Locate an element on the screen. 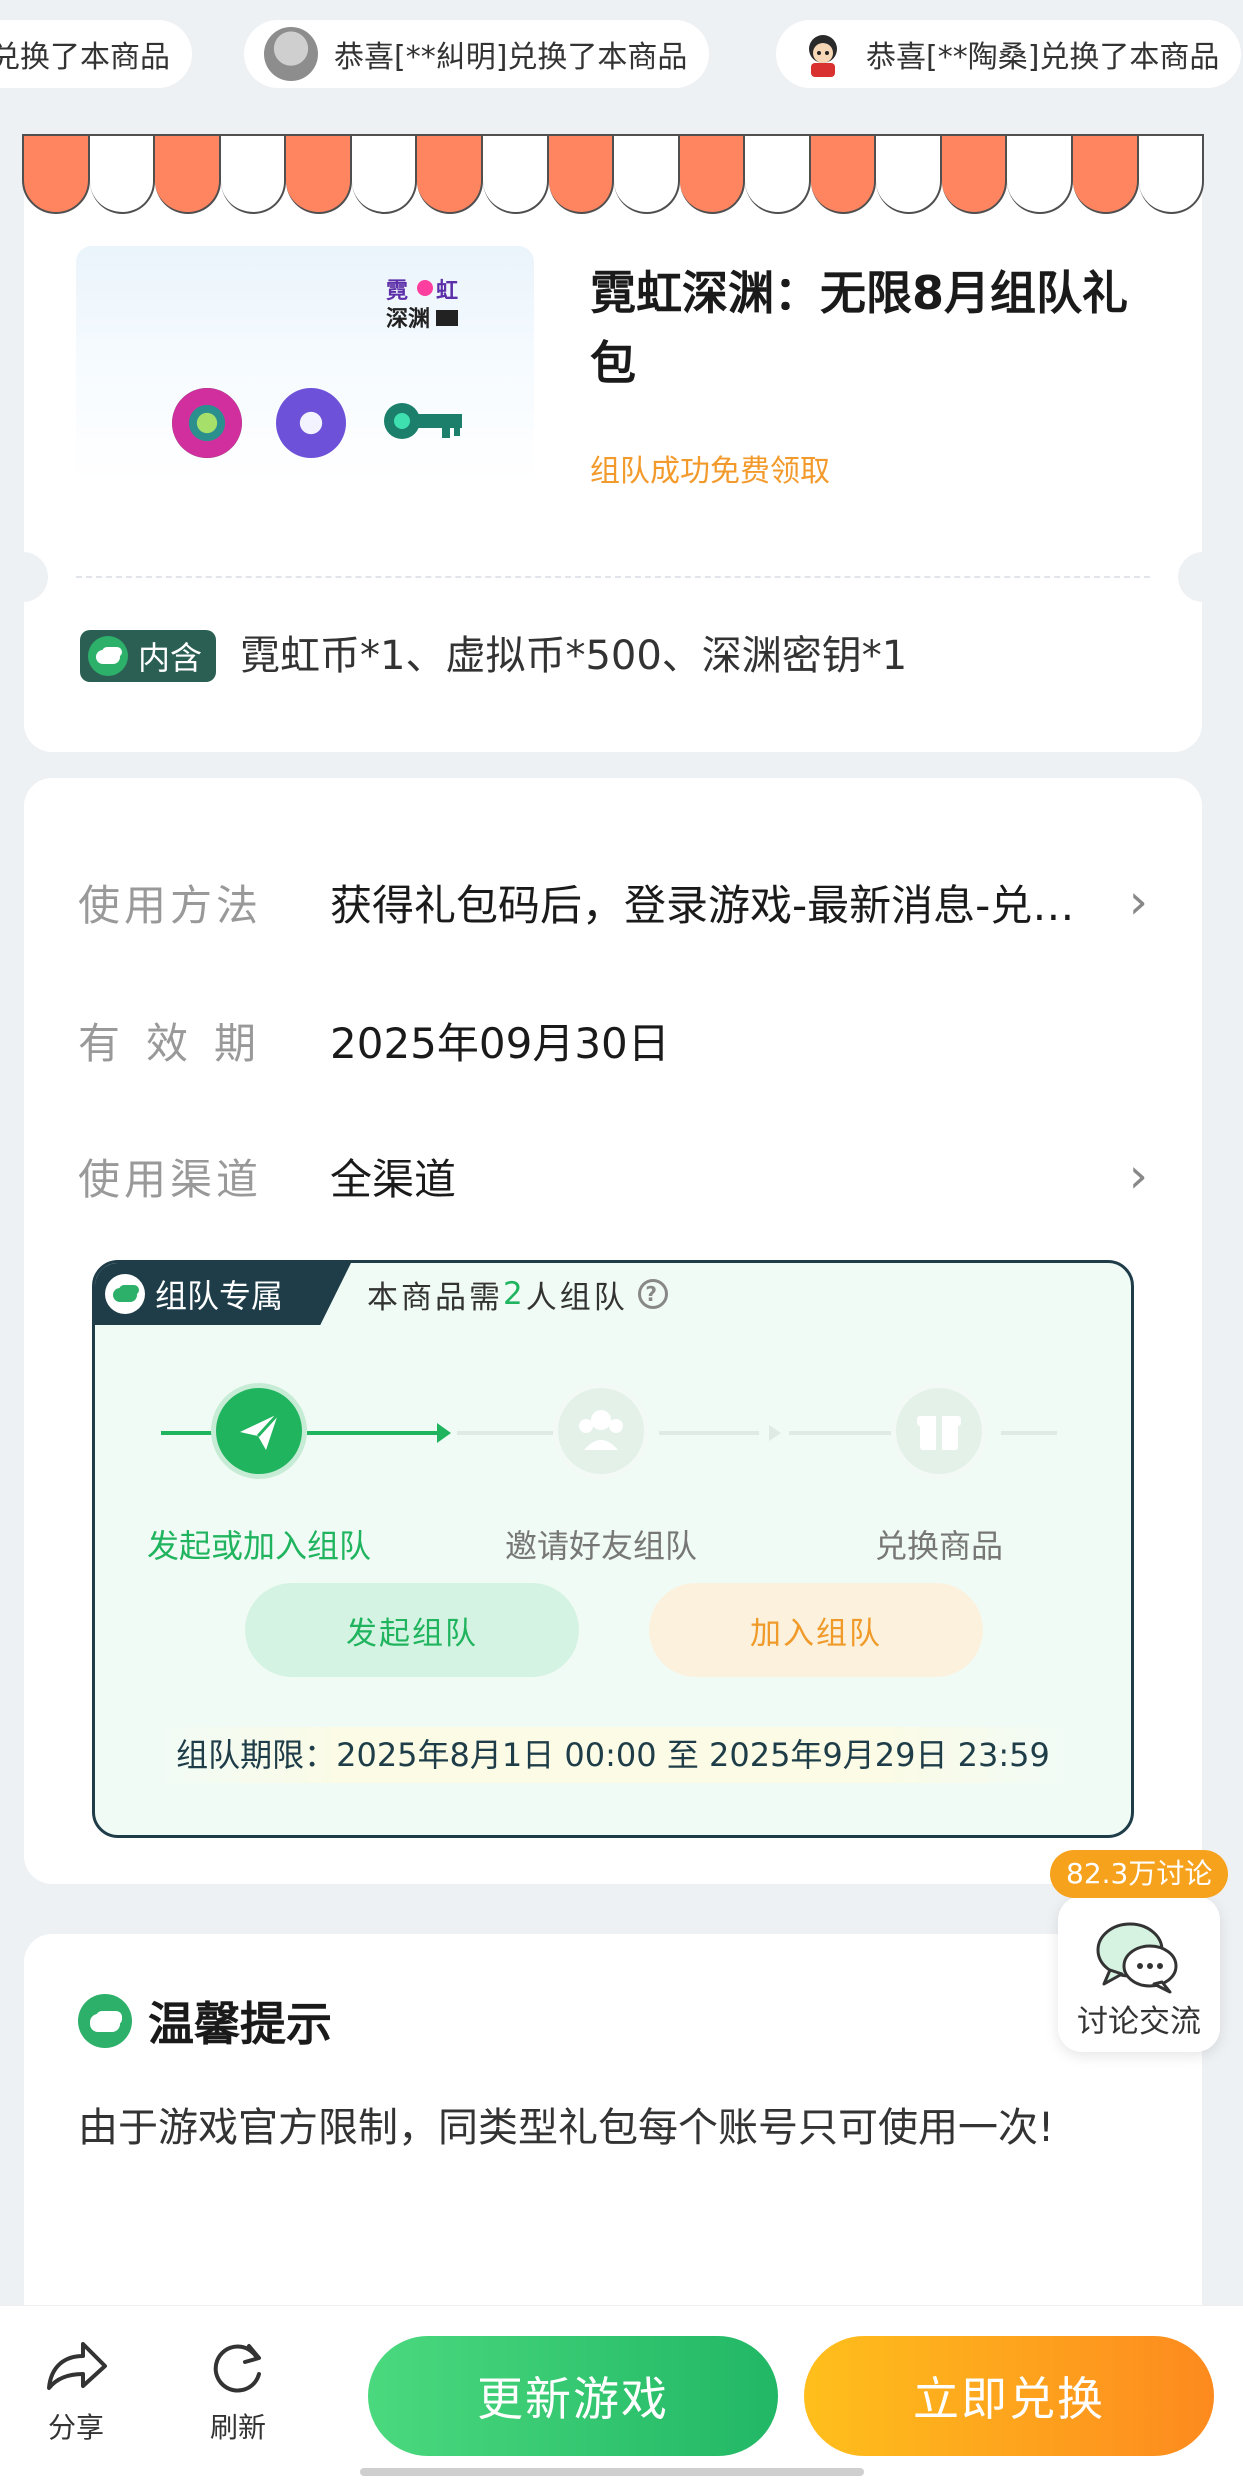 The height and width of the screenshot is (2482, 1243). validity-value: 2025年09月30日 is located at coordinates (500, 1043).